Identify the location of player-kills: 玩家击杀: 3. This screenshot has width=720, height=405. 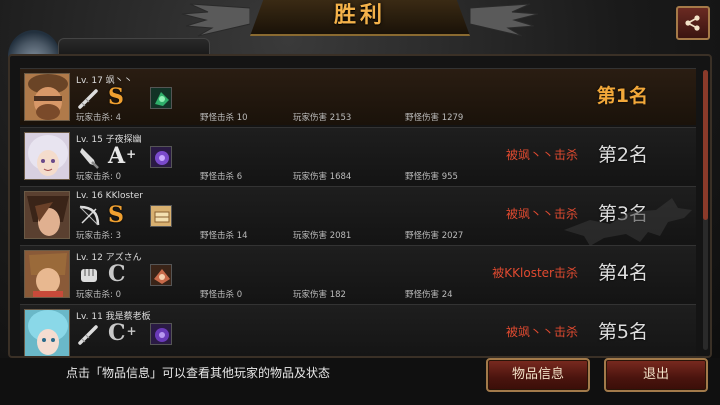
(98, 236).